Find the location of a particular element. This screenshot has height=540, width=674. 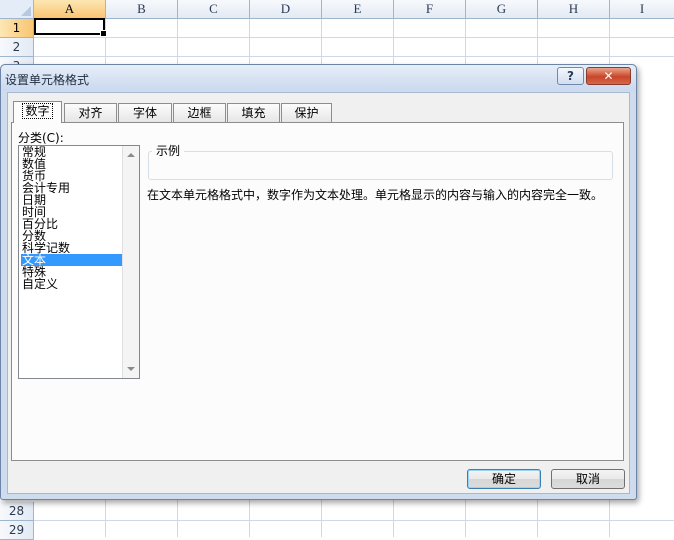

format-description: 在文本单元格格式中，数字作为文本处理。单元格显示的内容与输入的内容完全一致。 is located at coordinates (375, 195).